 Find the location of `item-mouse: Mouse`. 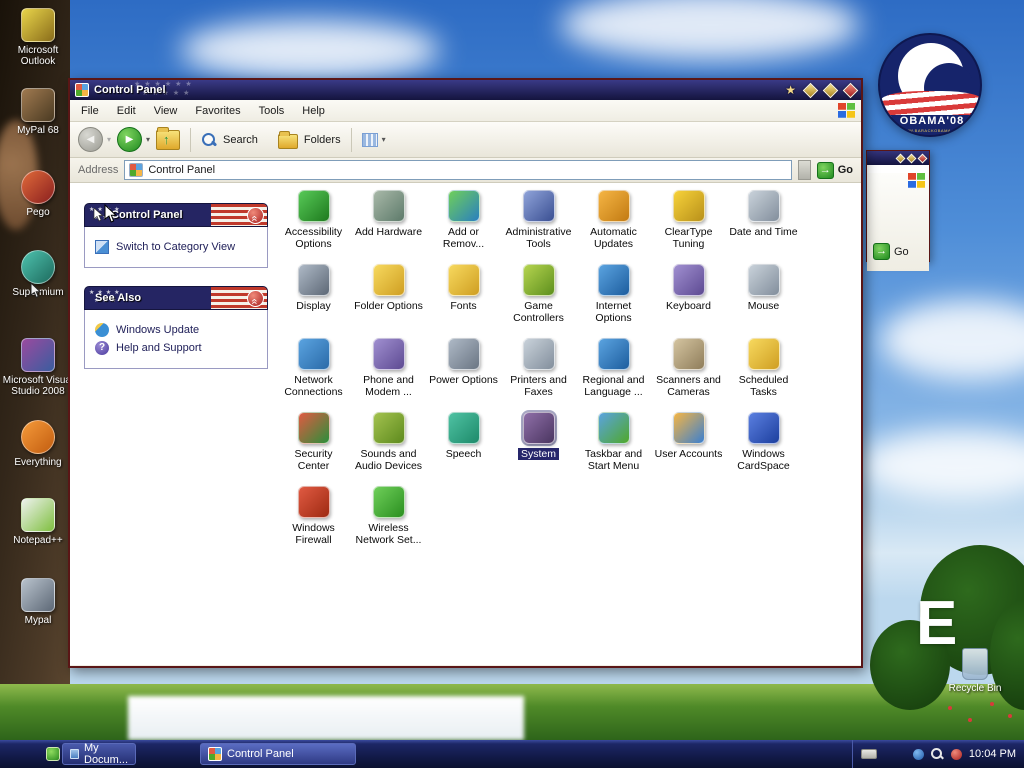

item-mouse: Mouse is located at coordinates (763, 296).